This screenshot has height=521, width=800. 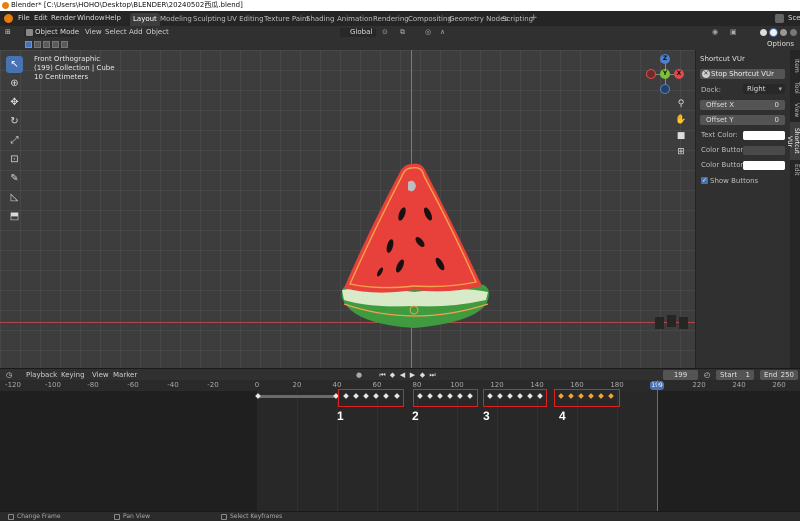 I want to click on proportional-edit-icon: ◎, so click(x=428, y=32).